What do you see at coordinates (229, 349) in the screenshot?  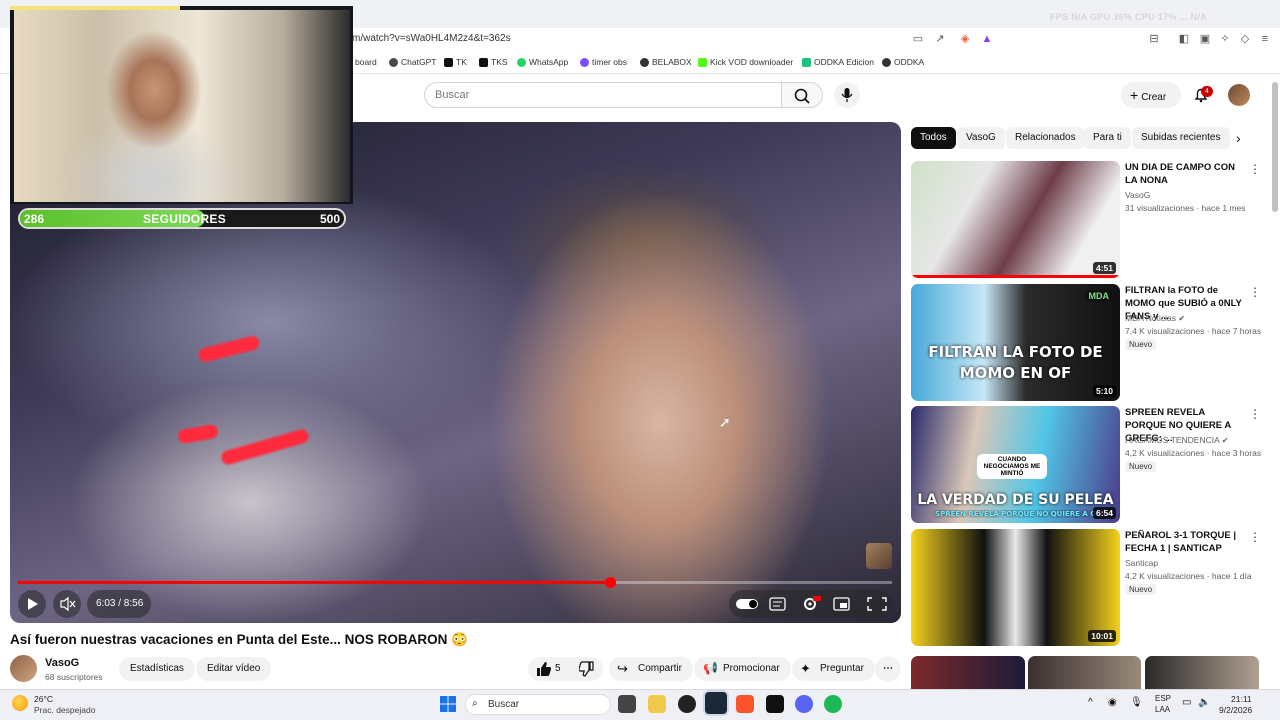 I see `light-streak` at bounding box center [229, 349].